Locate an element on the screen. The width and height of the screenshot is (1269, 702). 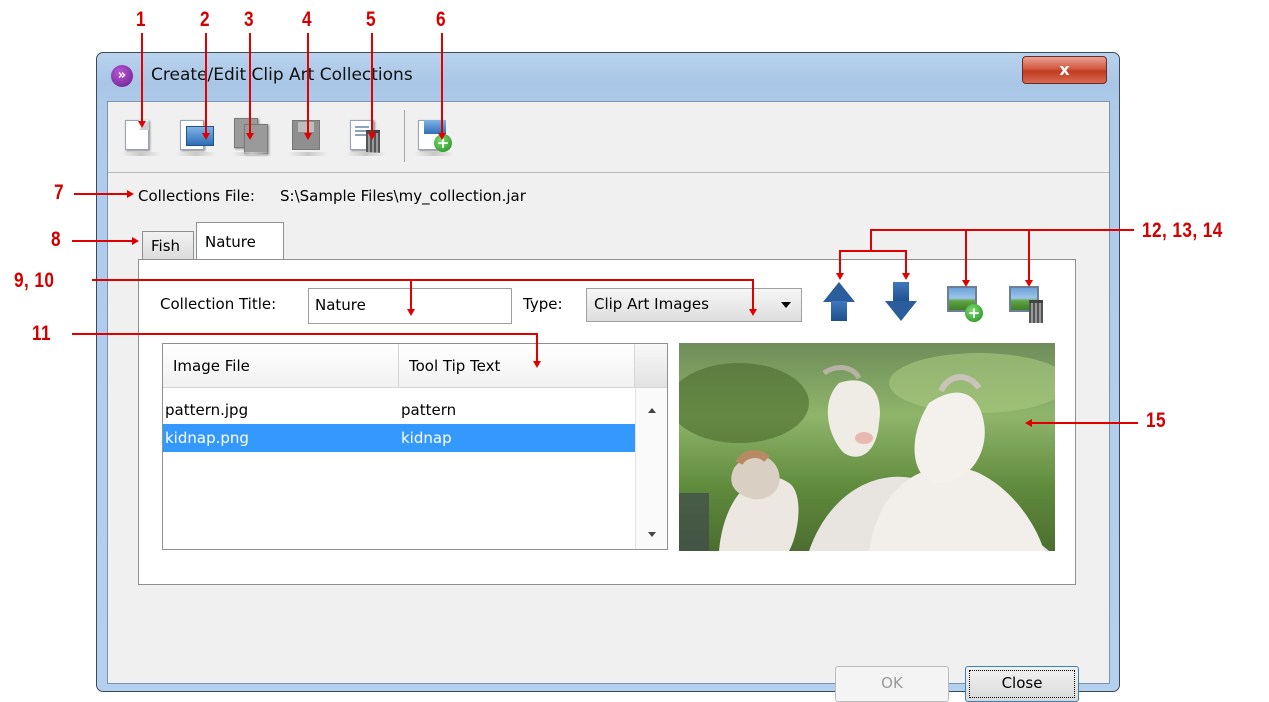
add-image-icon: + is located at coordinates (963, 305).